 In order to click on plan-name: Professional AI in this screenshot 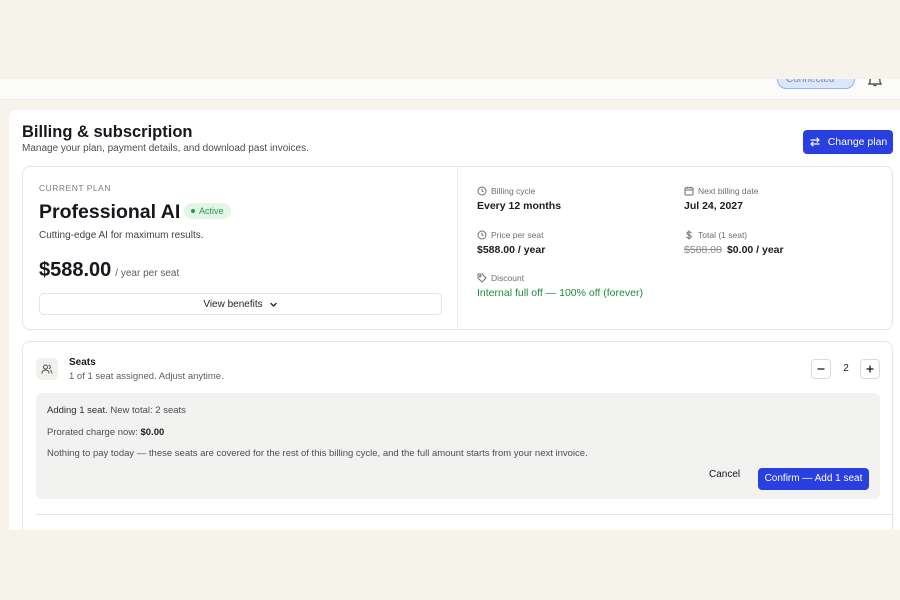, I will do `click(110, 212)`.